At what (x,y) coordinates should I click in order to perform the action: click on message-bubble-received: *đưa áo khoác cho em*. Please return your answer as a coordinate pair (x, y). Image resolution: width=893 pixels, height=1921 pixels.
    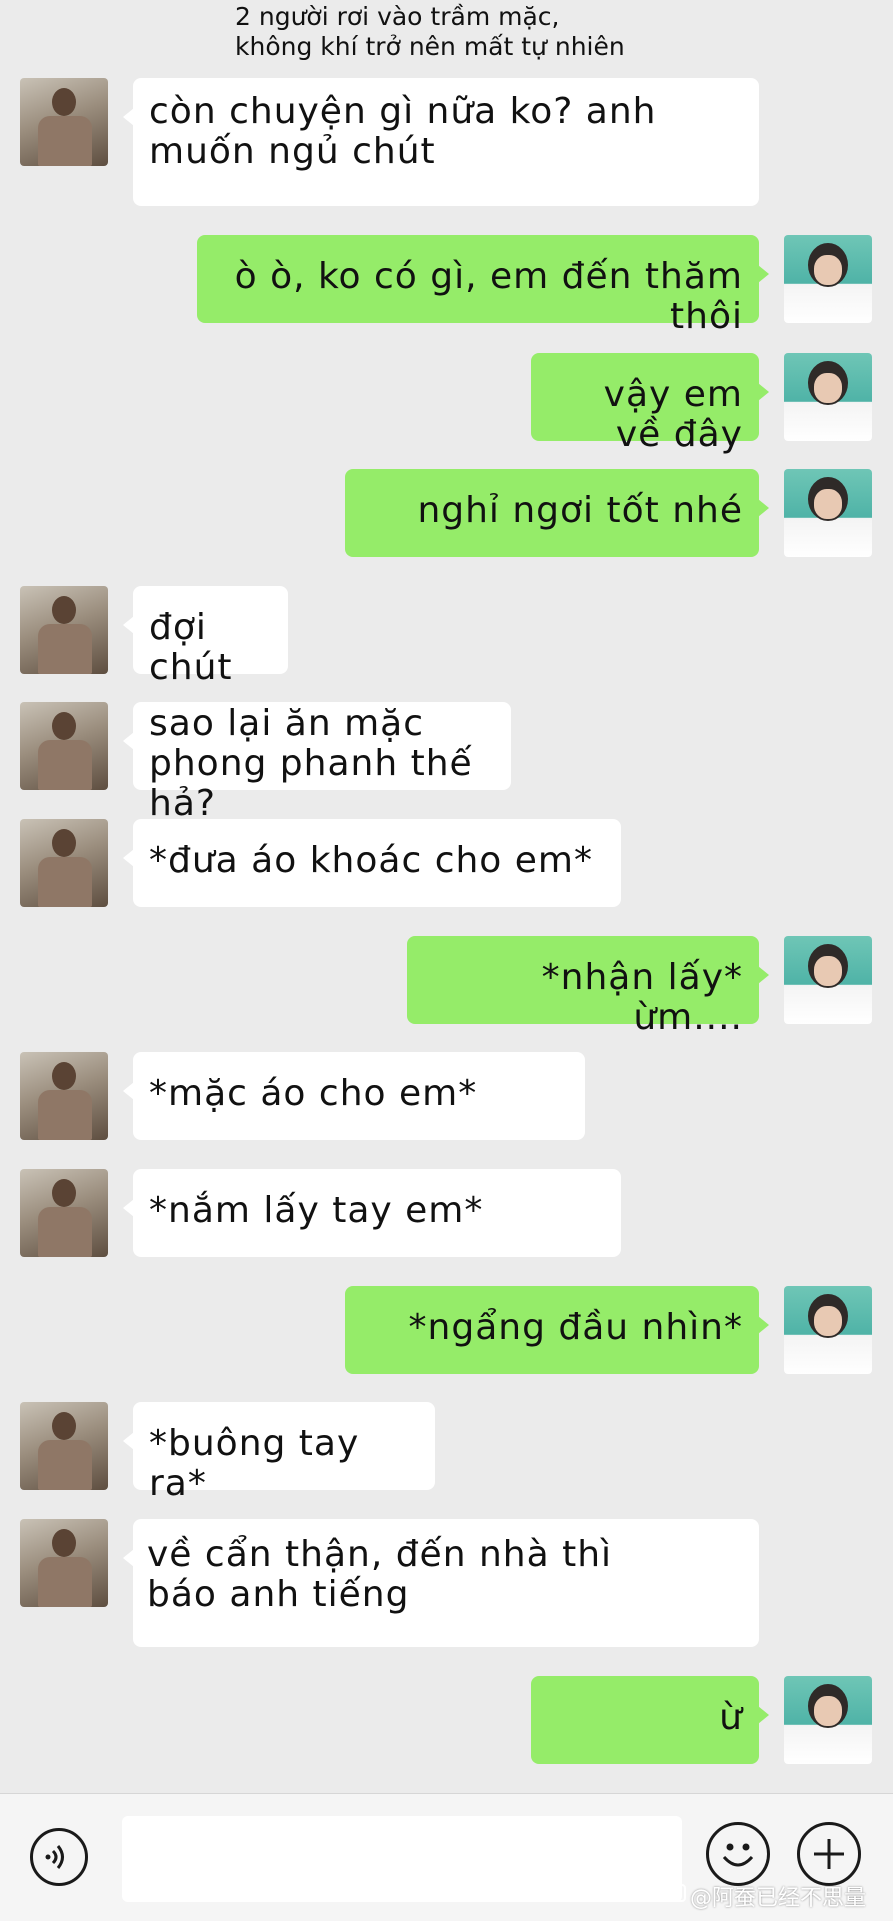
    Looking at the image, I should click on (372, 863).